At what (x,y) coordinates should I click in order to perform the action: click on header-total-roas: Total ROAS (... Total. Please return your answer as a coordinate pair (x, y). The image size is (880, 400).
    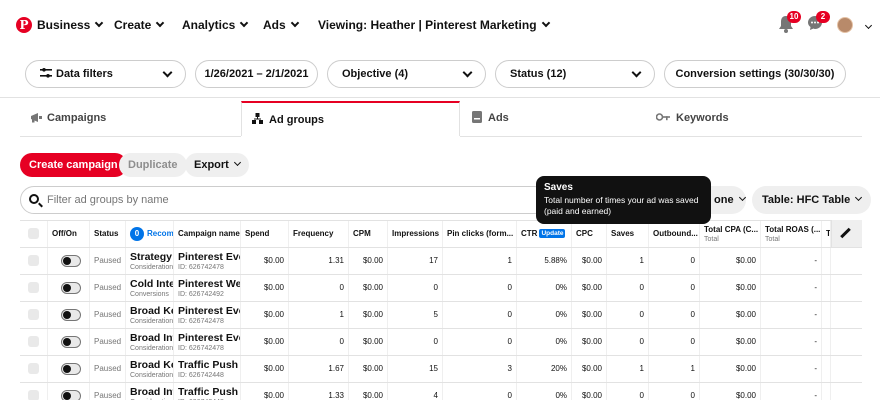
    Looking at the image, I should click on (791, 234).